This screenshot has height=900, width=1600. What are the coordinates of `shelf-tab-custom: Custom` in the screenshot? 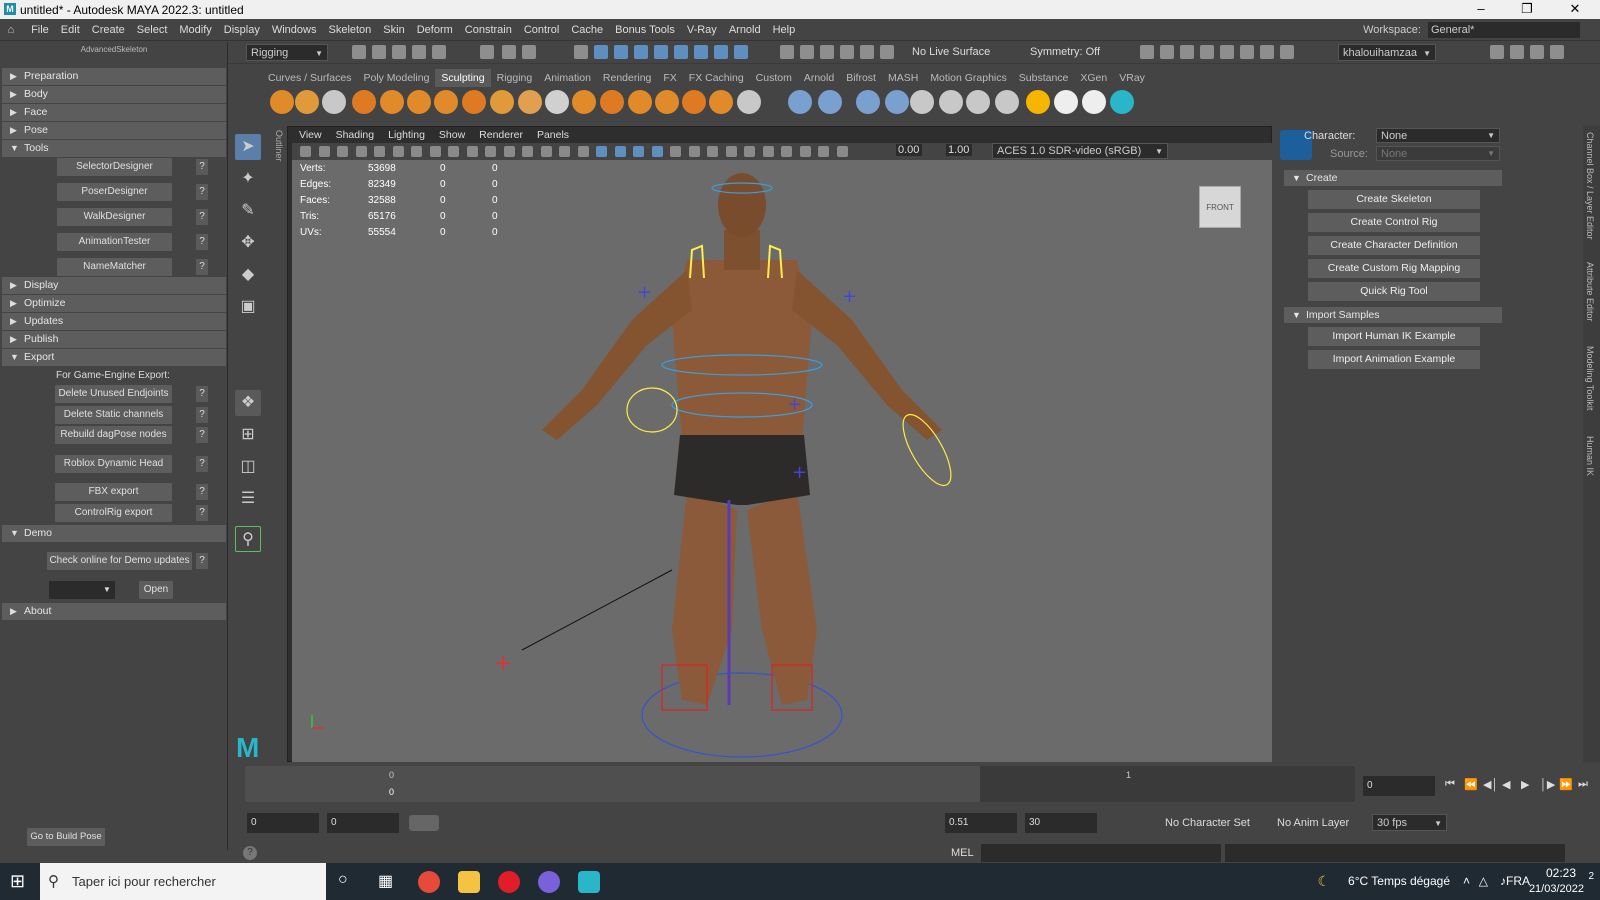 It's located at (774, 78).